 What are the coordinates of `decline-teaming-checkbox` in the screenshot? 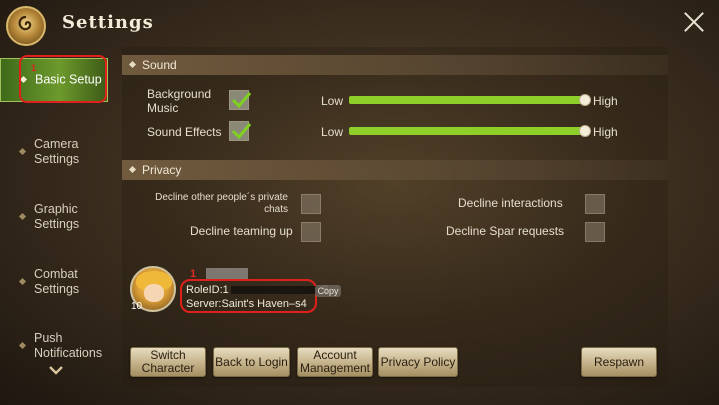 It's located at (311, 232).